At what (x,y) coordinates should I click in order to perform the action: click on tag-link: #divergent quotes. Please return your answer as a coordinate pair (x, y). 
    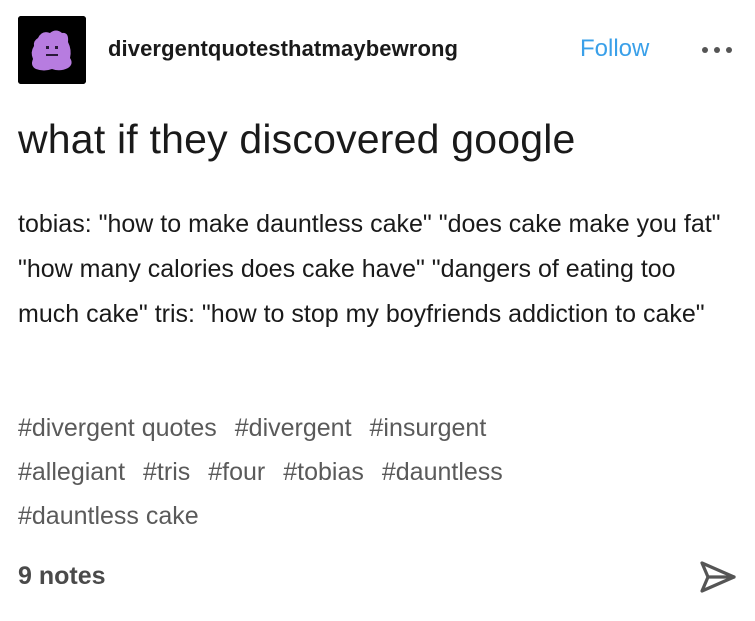
    Looking at the image, I should click on (117, 428).